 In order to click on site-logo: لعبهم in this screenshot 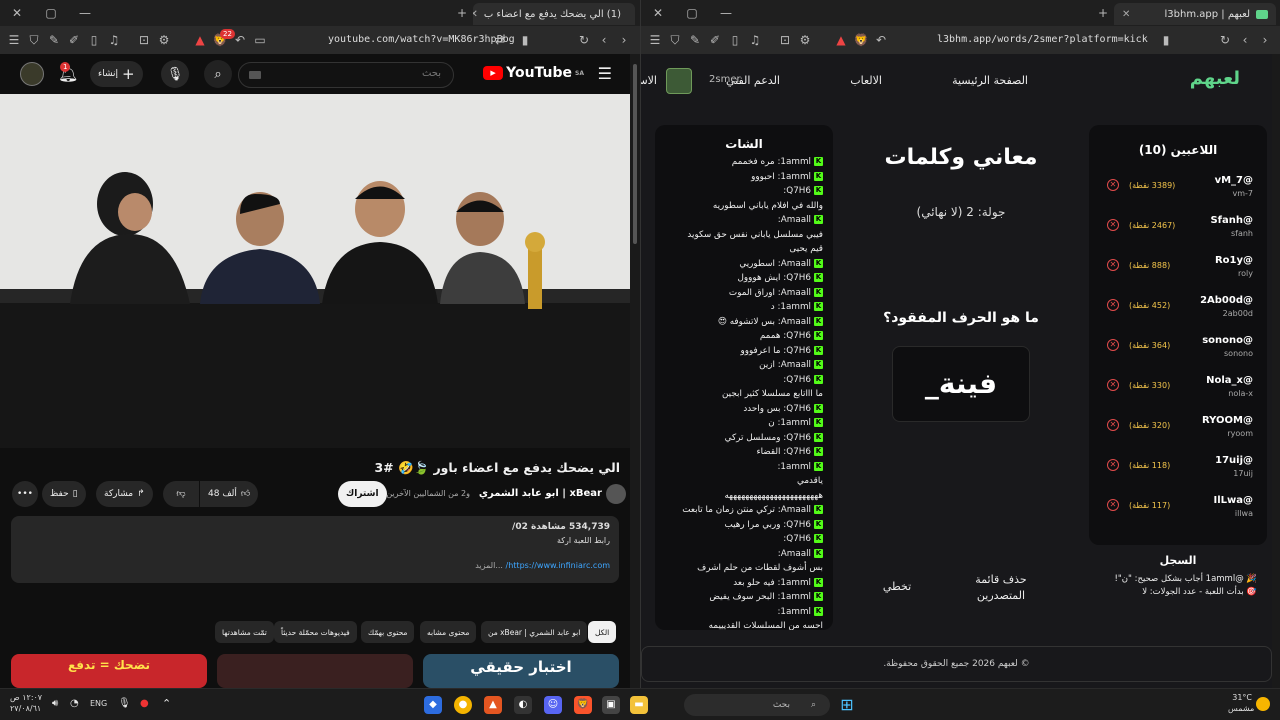, I will do `click(1215, 78)`.